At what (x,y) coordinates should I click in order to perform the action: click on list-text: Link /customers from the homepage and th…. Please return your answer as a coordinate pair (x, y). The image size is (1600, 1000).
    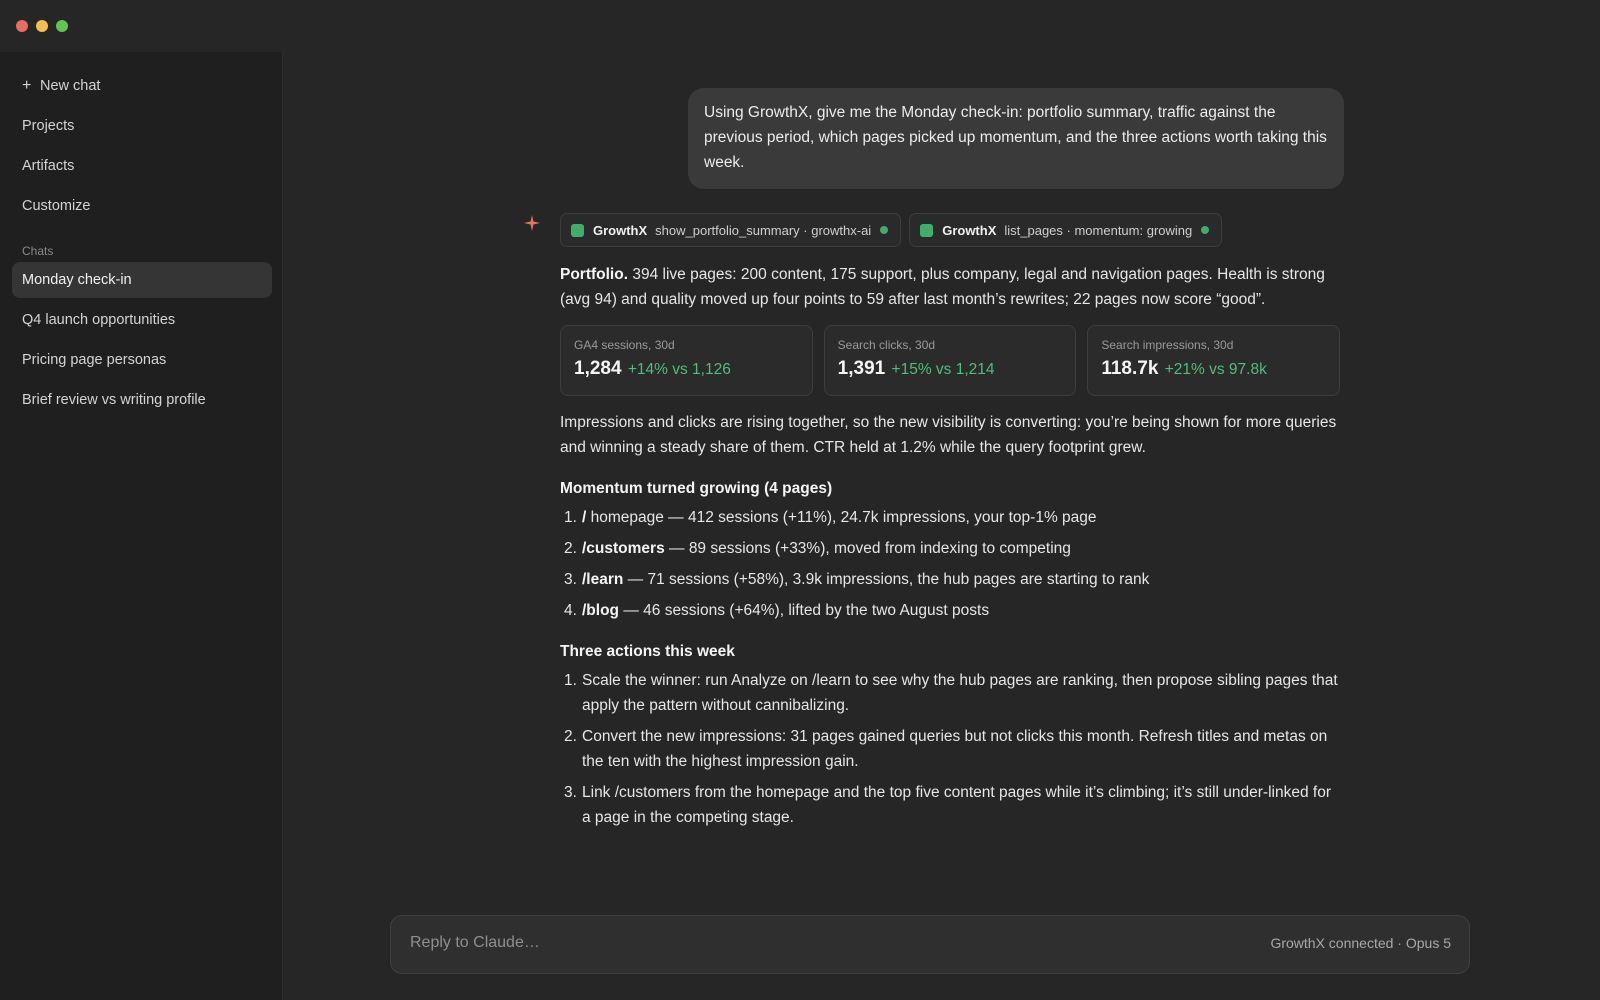
    Looking at the image, I should click on (956, 805).